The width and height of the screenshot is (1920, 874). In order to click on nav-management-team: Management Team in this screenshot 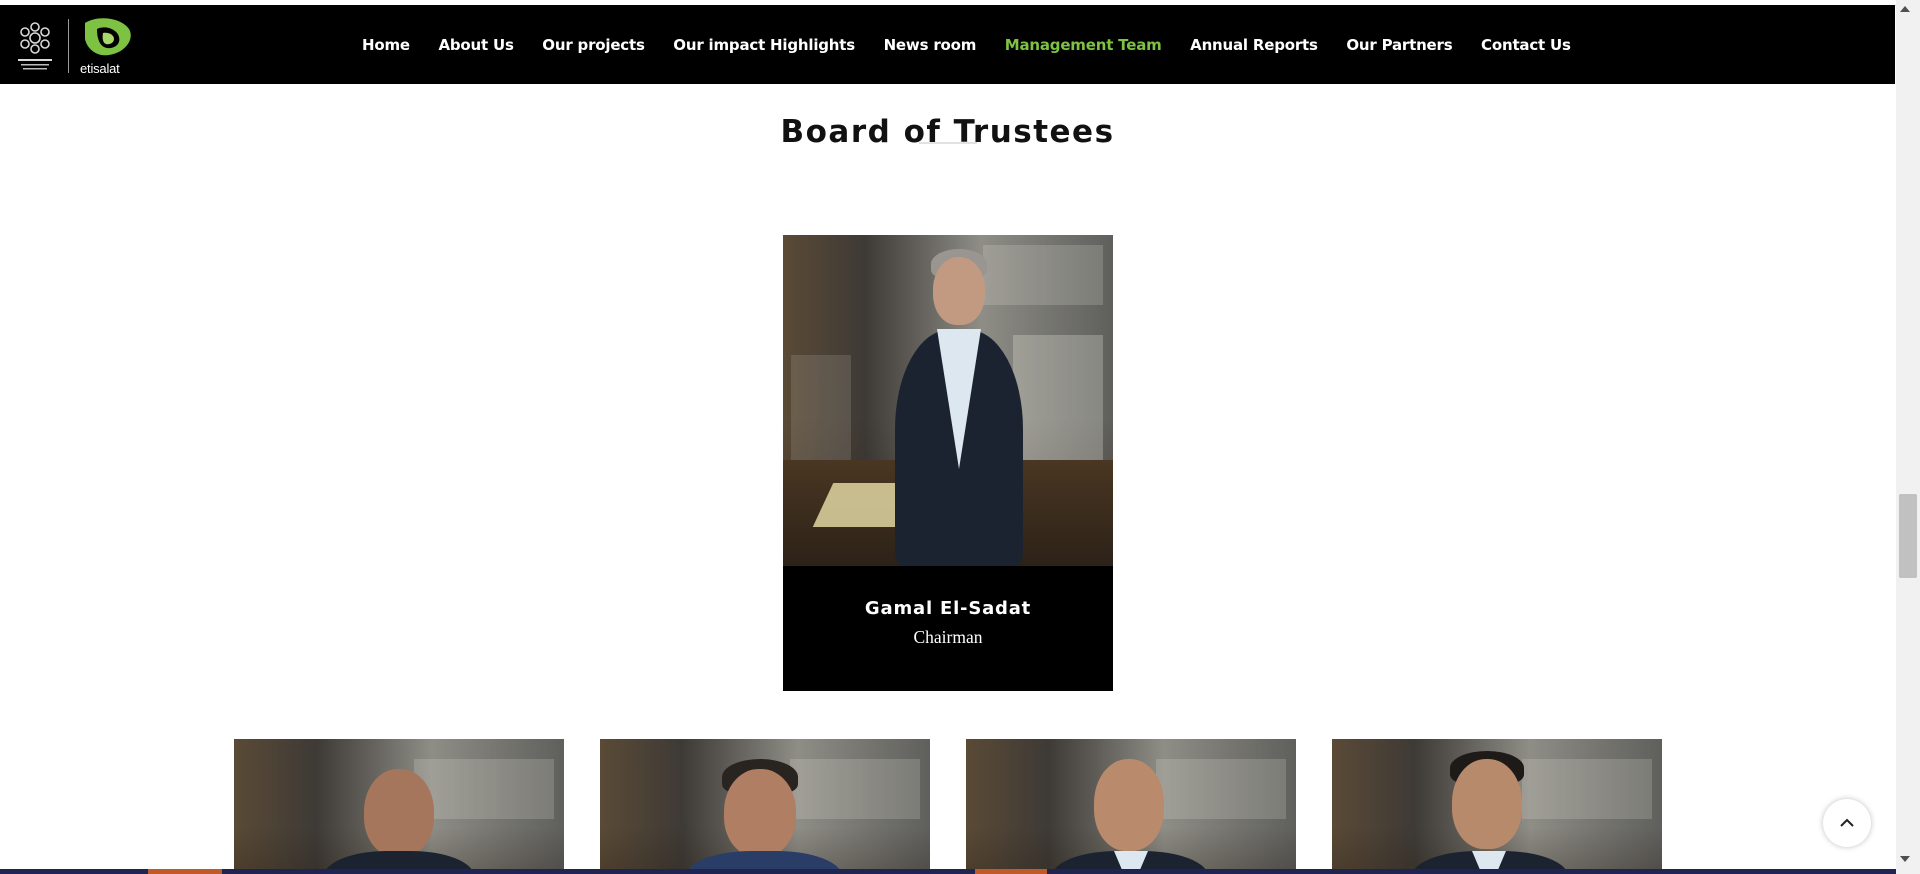, I will do `click(1083, 45)`.